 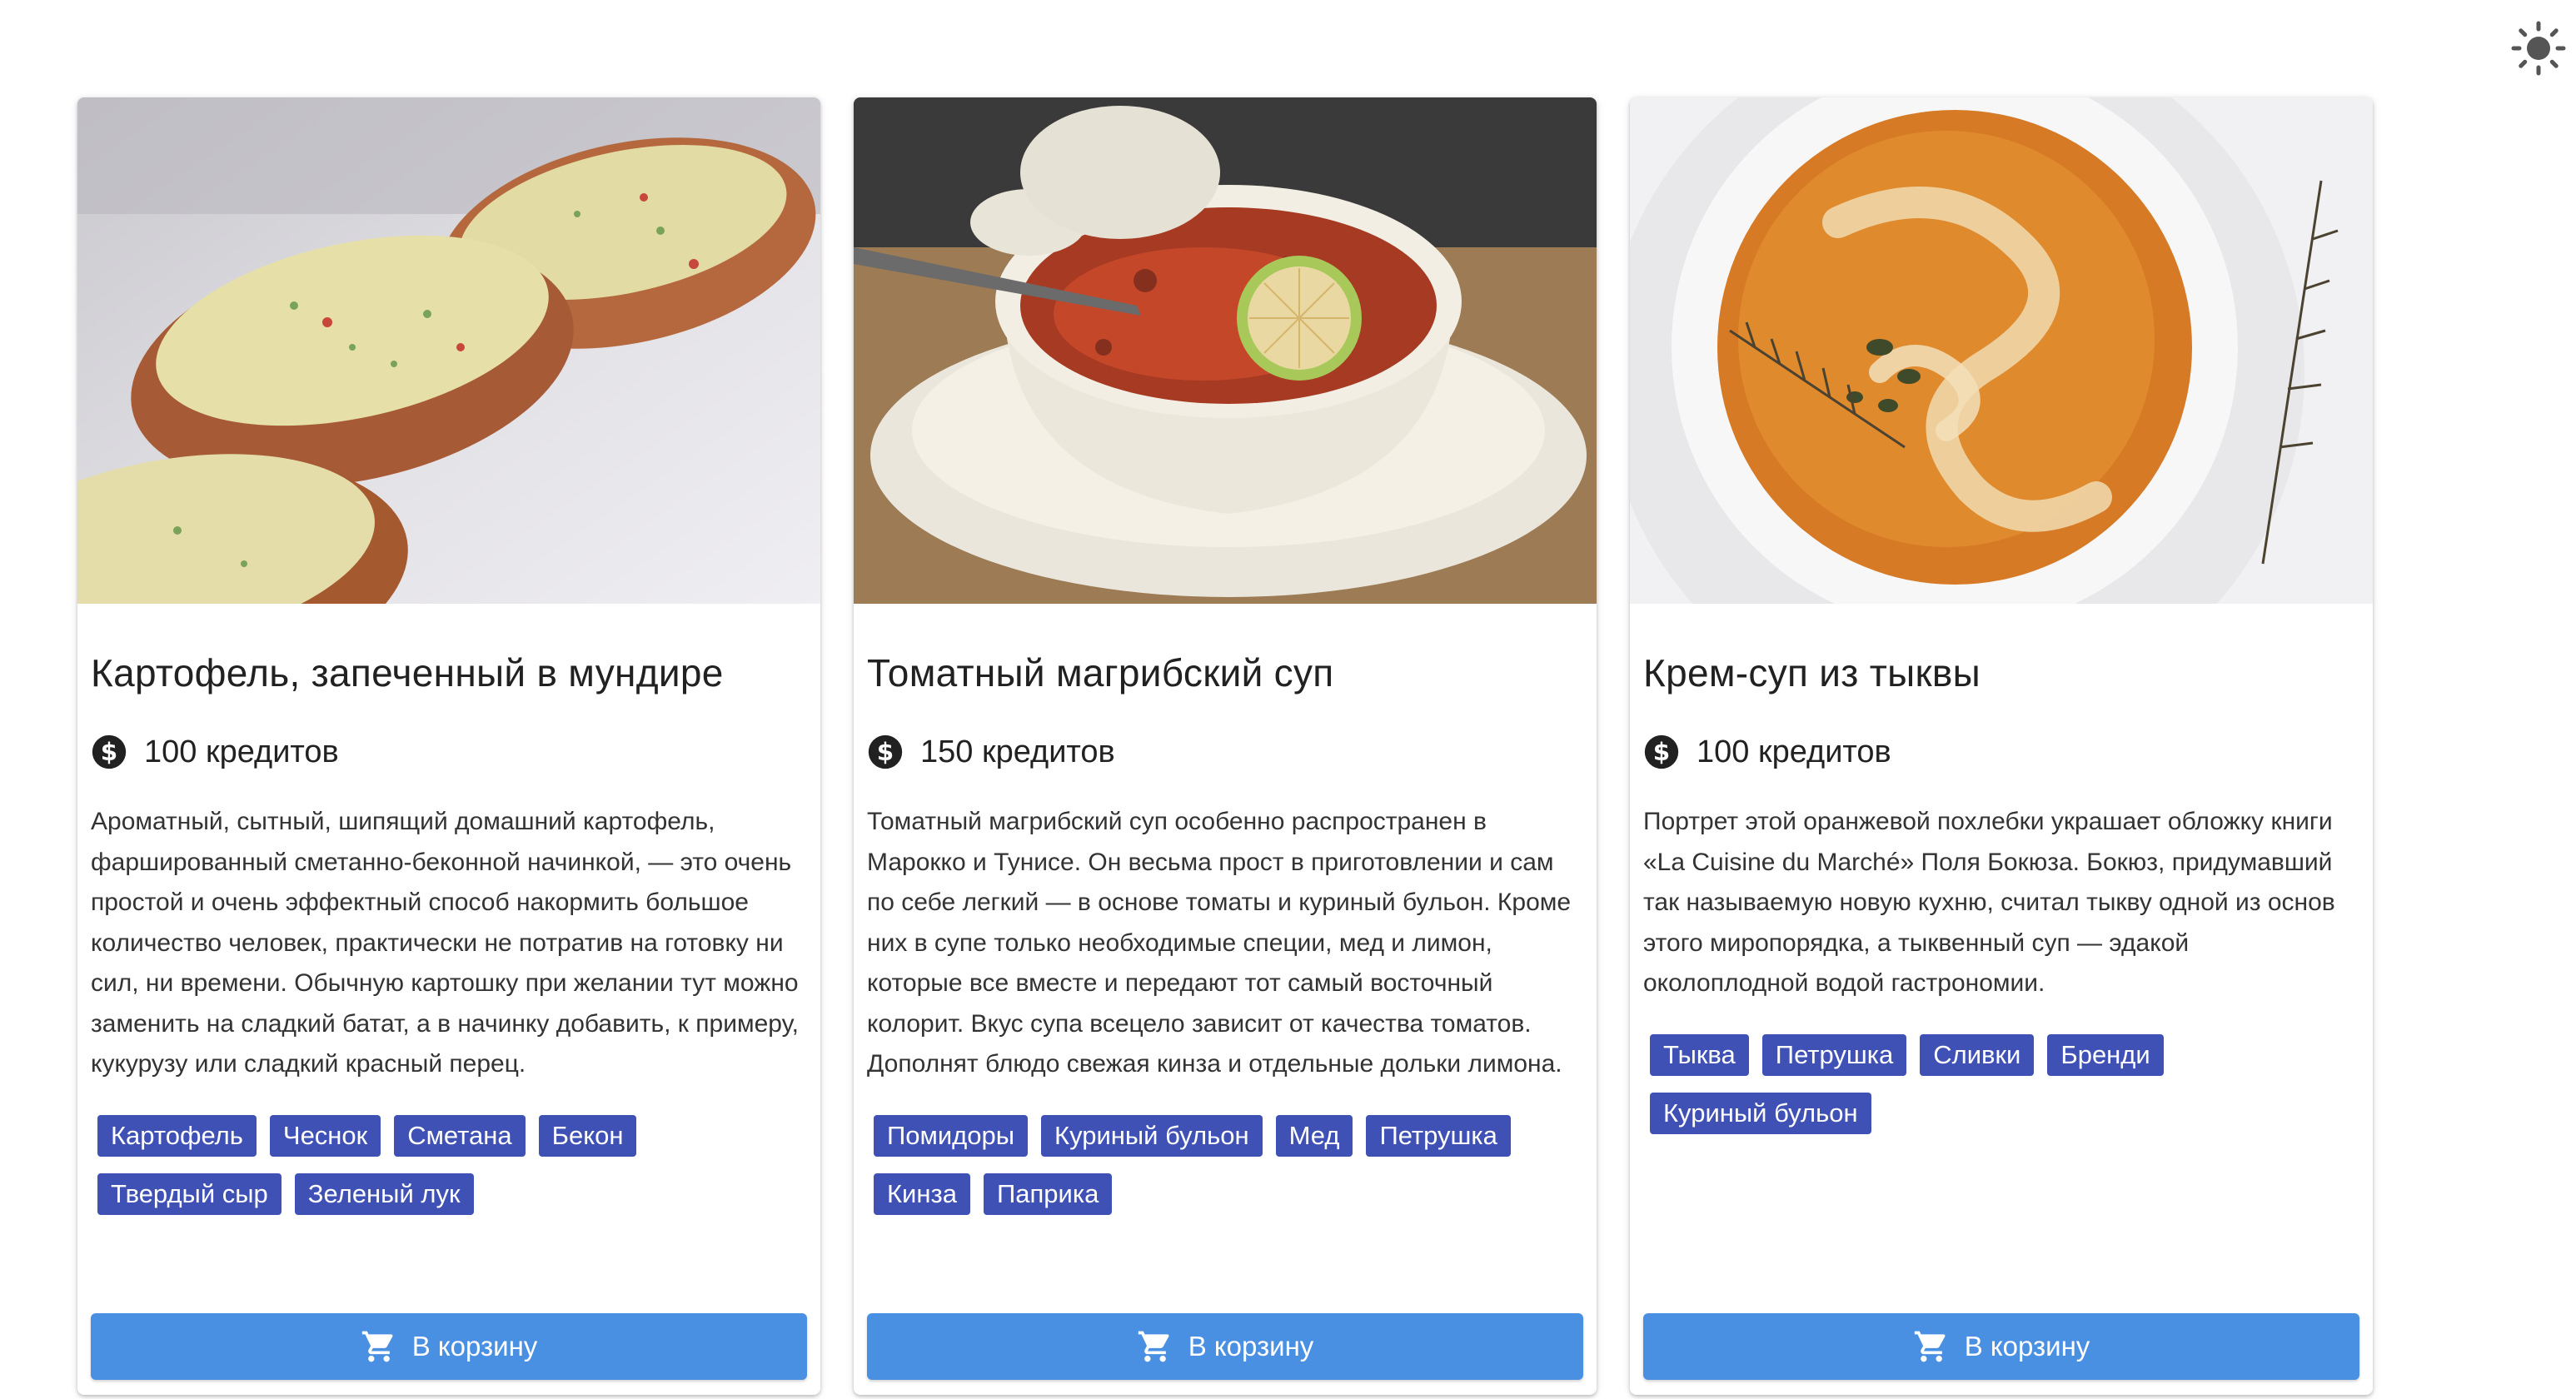 I want to click on theme-toggle-button, so click(x=2538, y=48).